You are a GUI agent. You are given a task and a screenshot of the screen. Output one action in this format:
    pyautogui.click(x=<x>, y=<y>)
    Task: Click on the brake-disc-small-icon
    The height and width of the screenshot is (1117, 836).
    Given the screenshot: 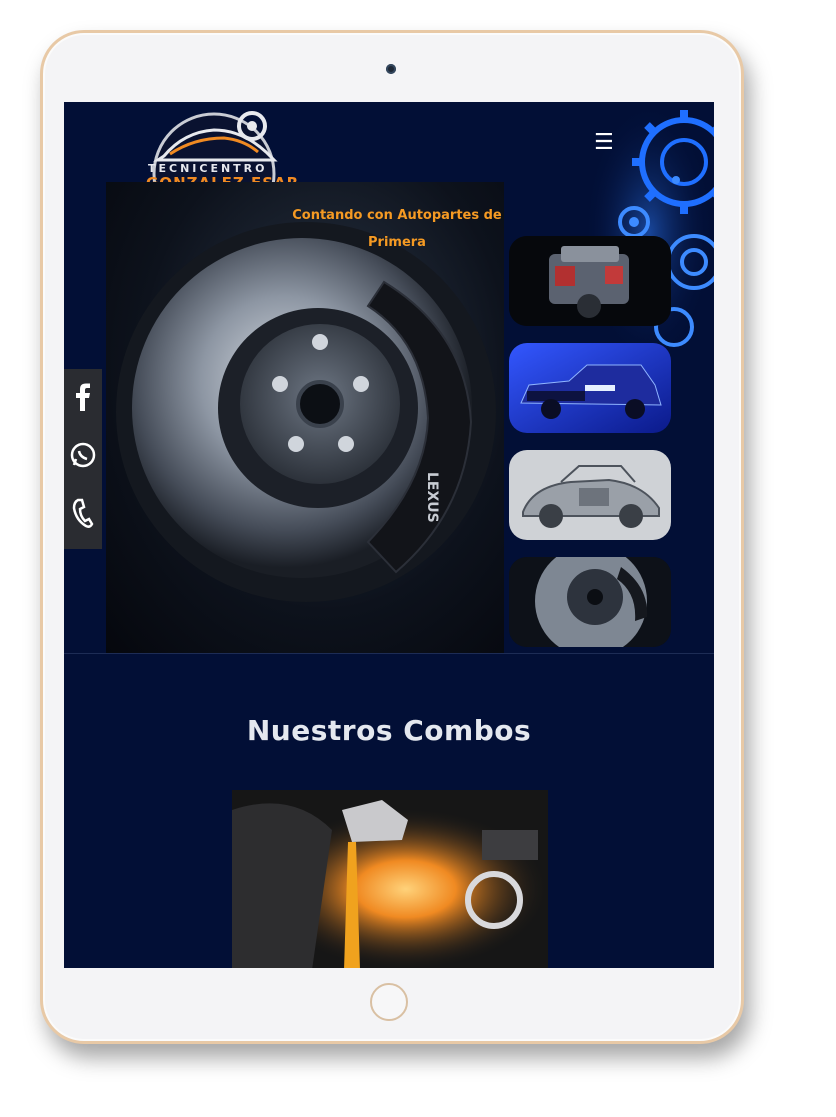 What is the action you would take?
    pyautogui.click(x=590, y=602)
    